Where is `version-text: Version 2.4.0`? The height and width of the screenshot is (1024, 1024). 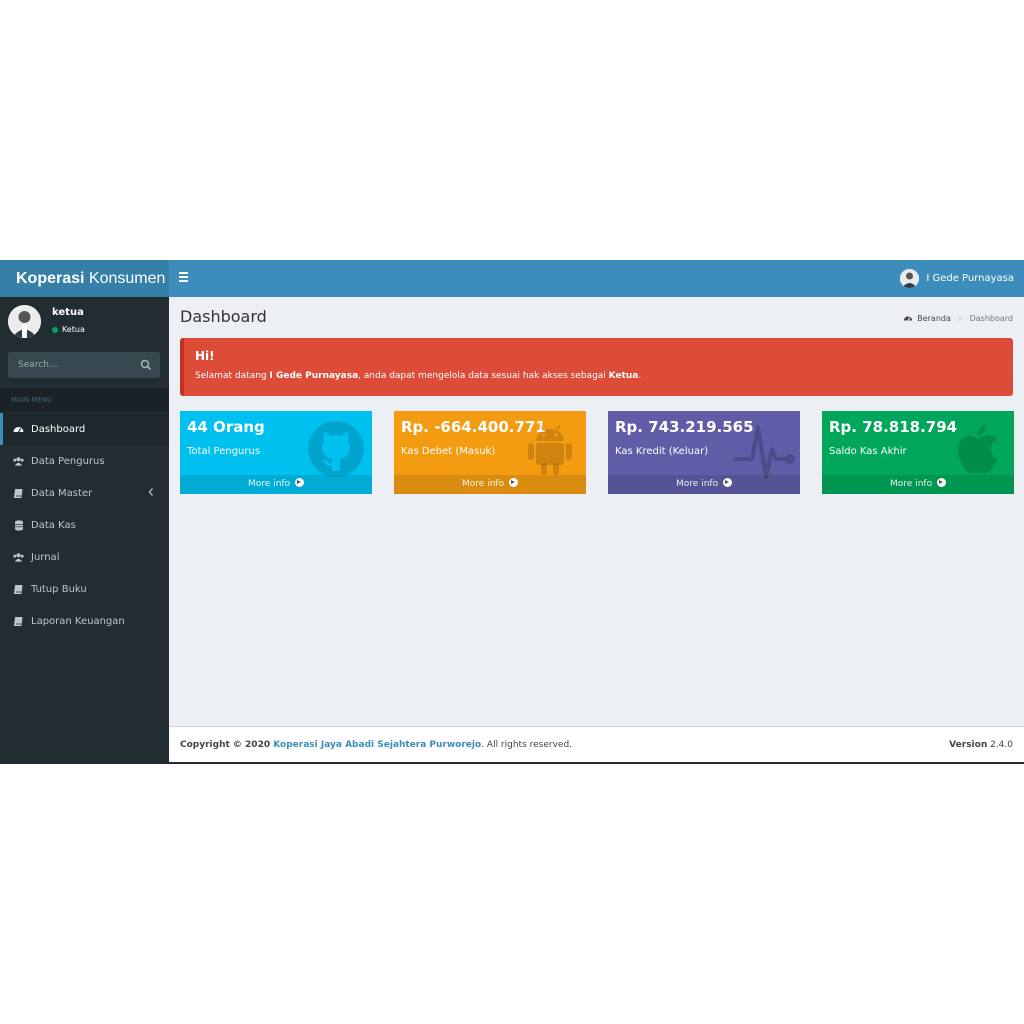 version-text: Version 2.4.0 is located at coordinates (981, 745).